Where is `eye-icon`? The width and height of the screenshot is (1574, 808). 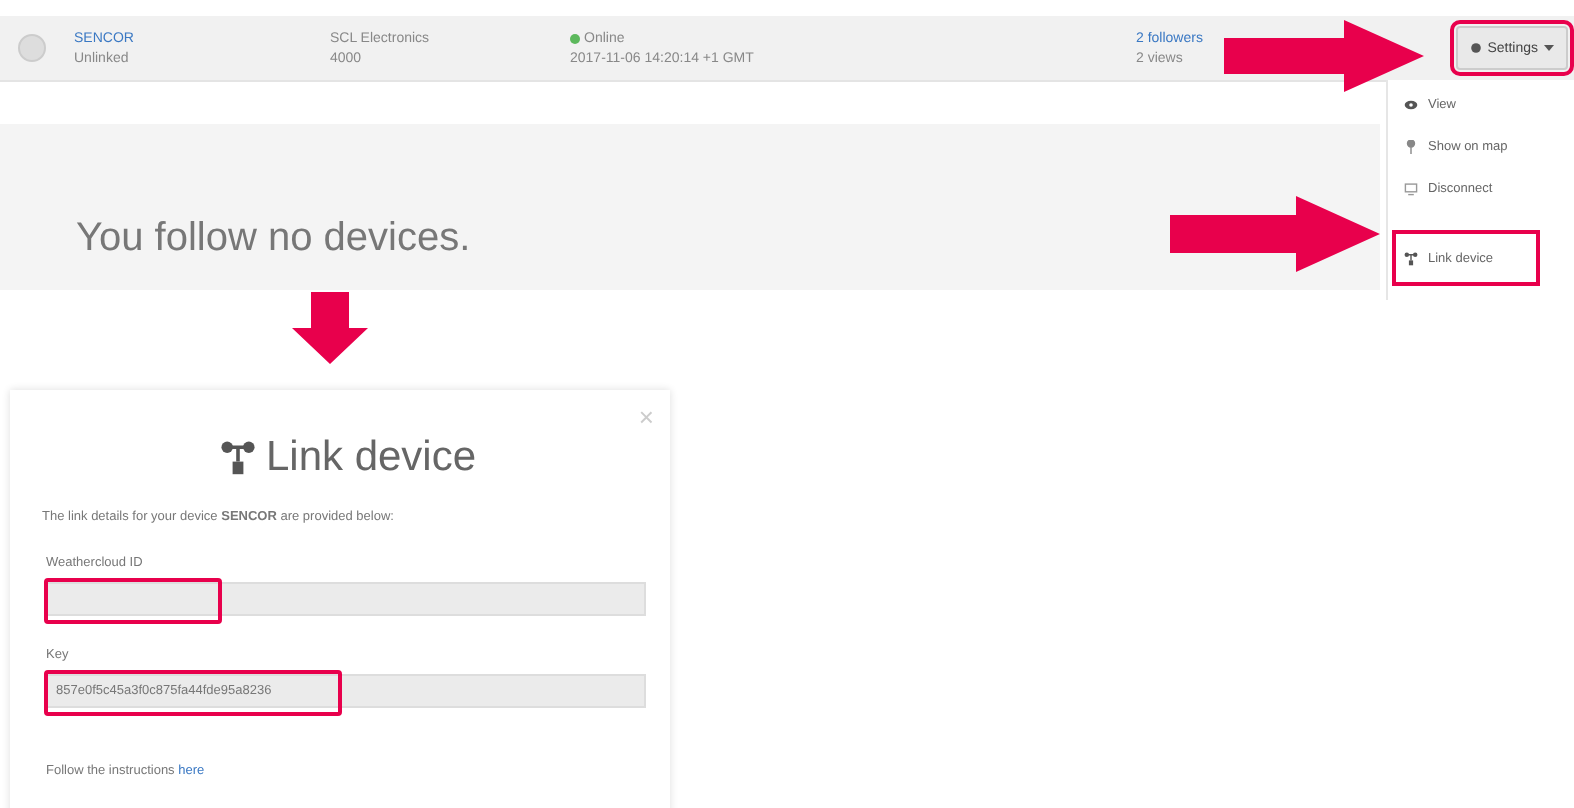
eye-icon is located at coordinates (1411, 104).